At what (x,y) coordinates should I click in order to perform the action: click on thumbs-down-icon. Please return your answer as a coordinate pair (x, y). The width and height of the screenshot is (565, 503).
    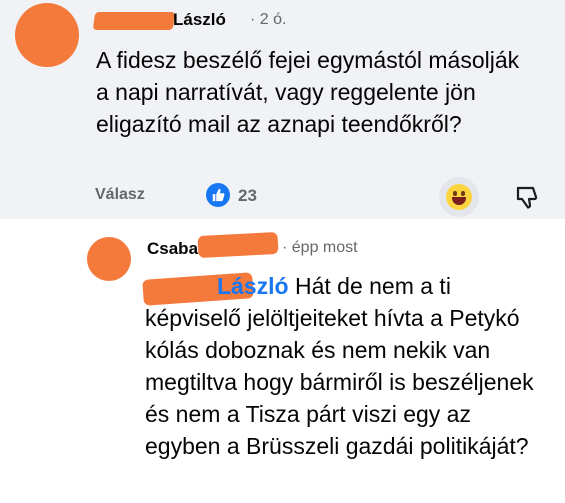
    Looking at the image, I should click on (527, 197).